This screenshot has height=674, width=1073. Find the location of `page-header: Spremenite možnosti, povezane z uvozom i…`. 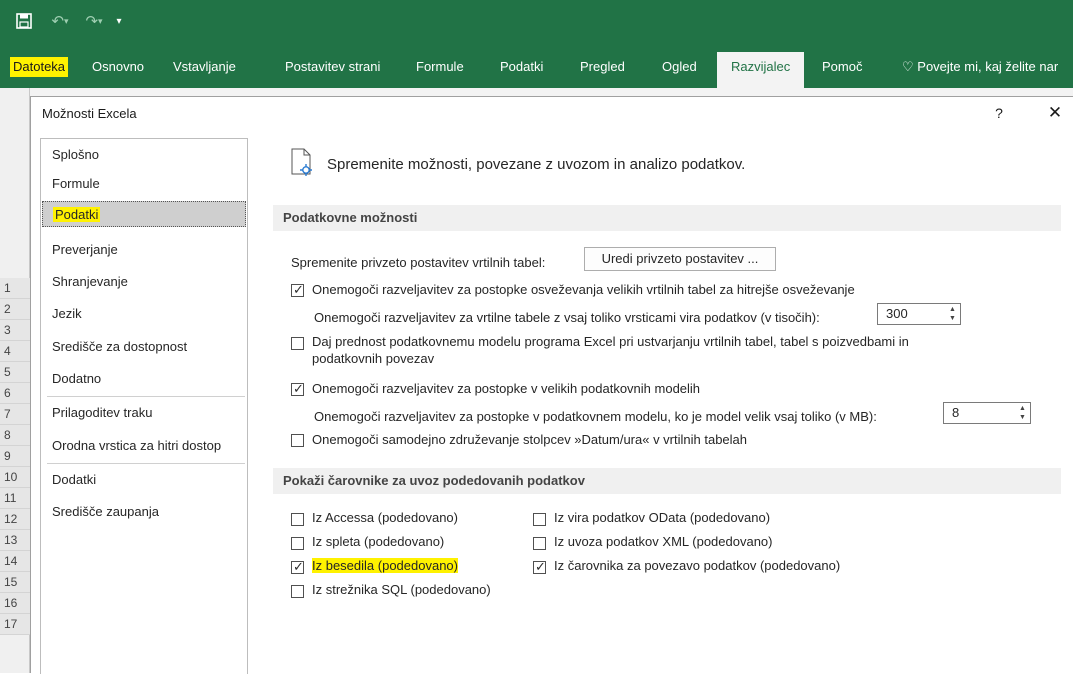

page-header: Spremenite možnosti, povezane z uvozom i… is located at coordinates (536, 164).